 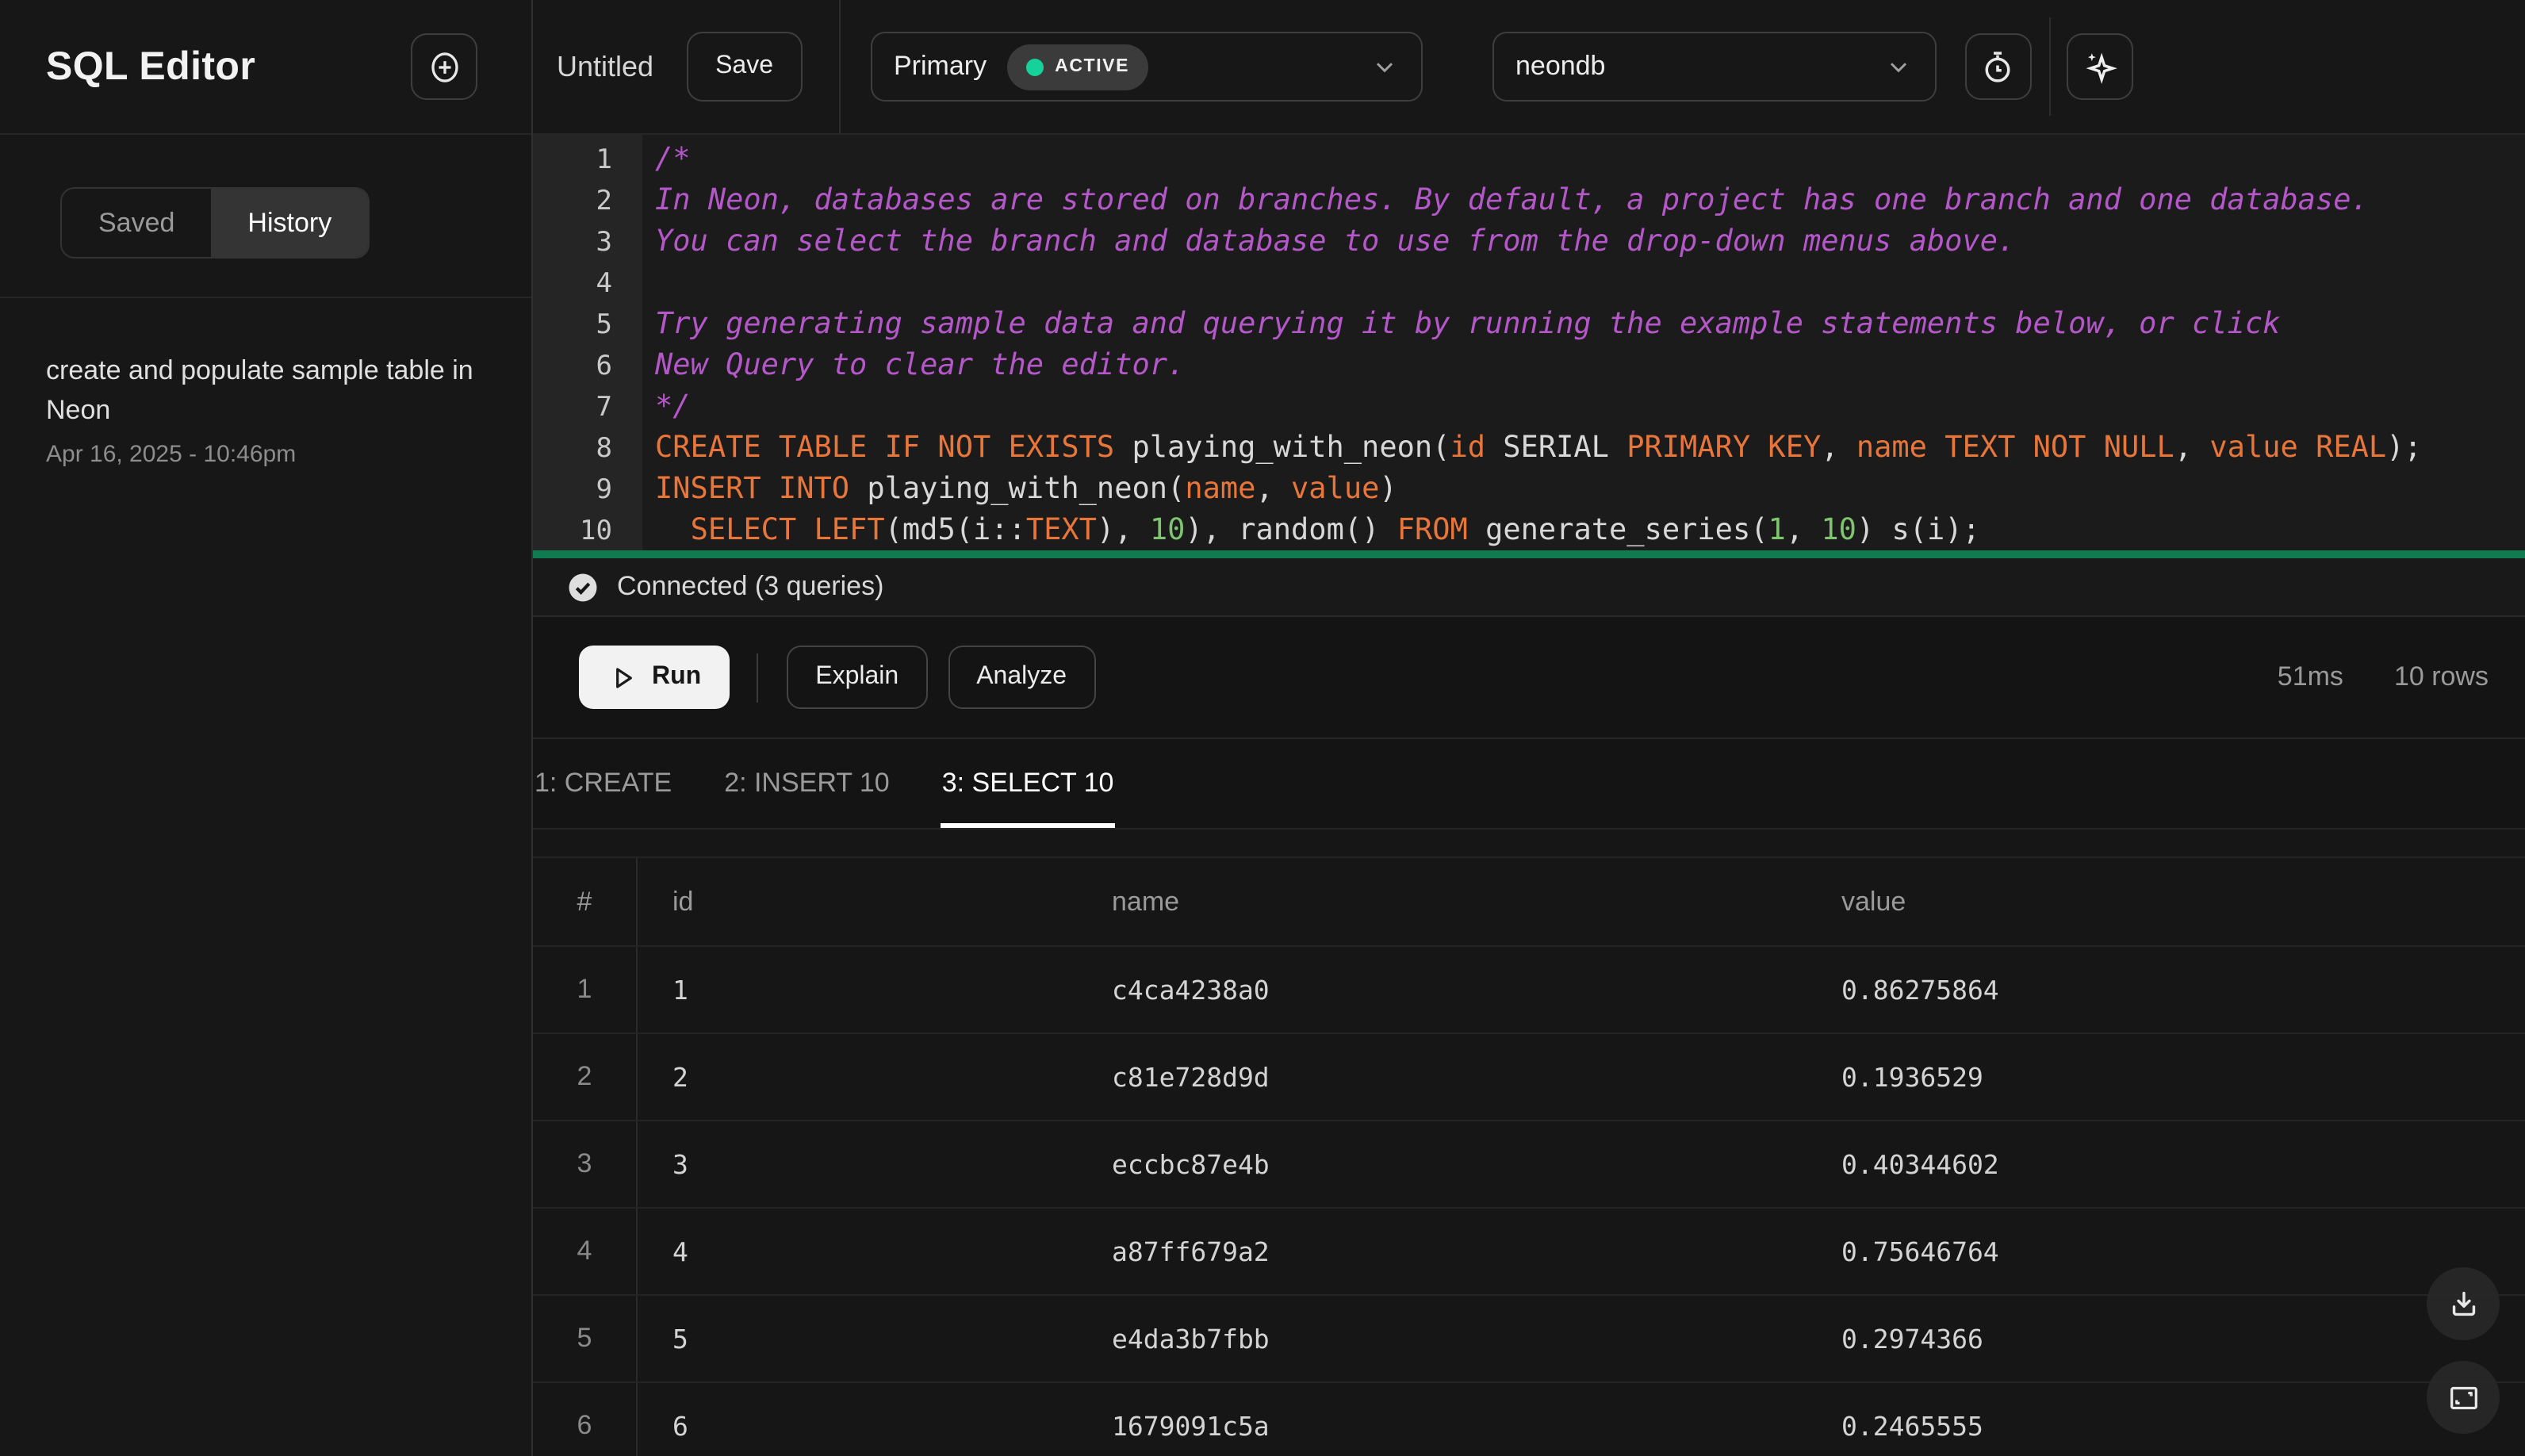 I want to click on database-select: neondb, so click(x=1714, y=67).